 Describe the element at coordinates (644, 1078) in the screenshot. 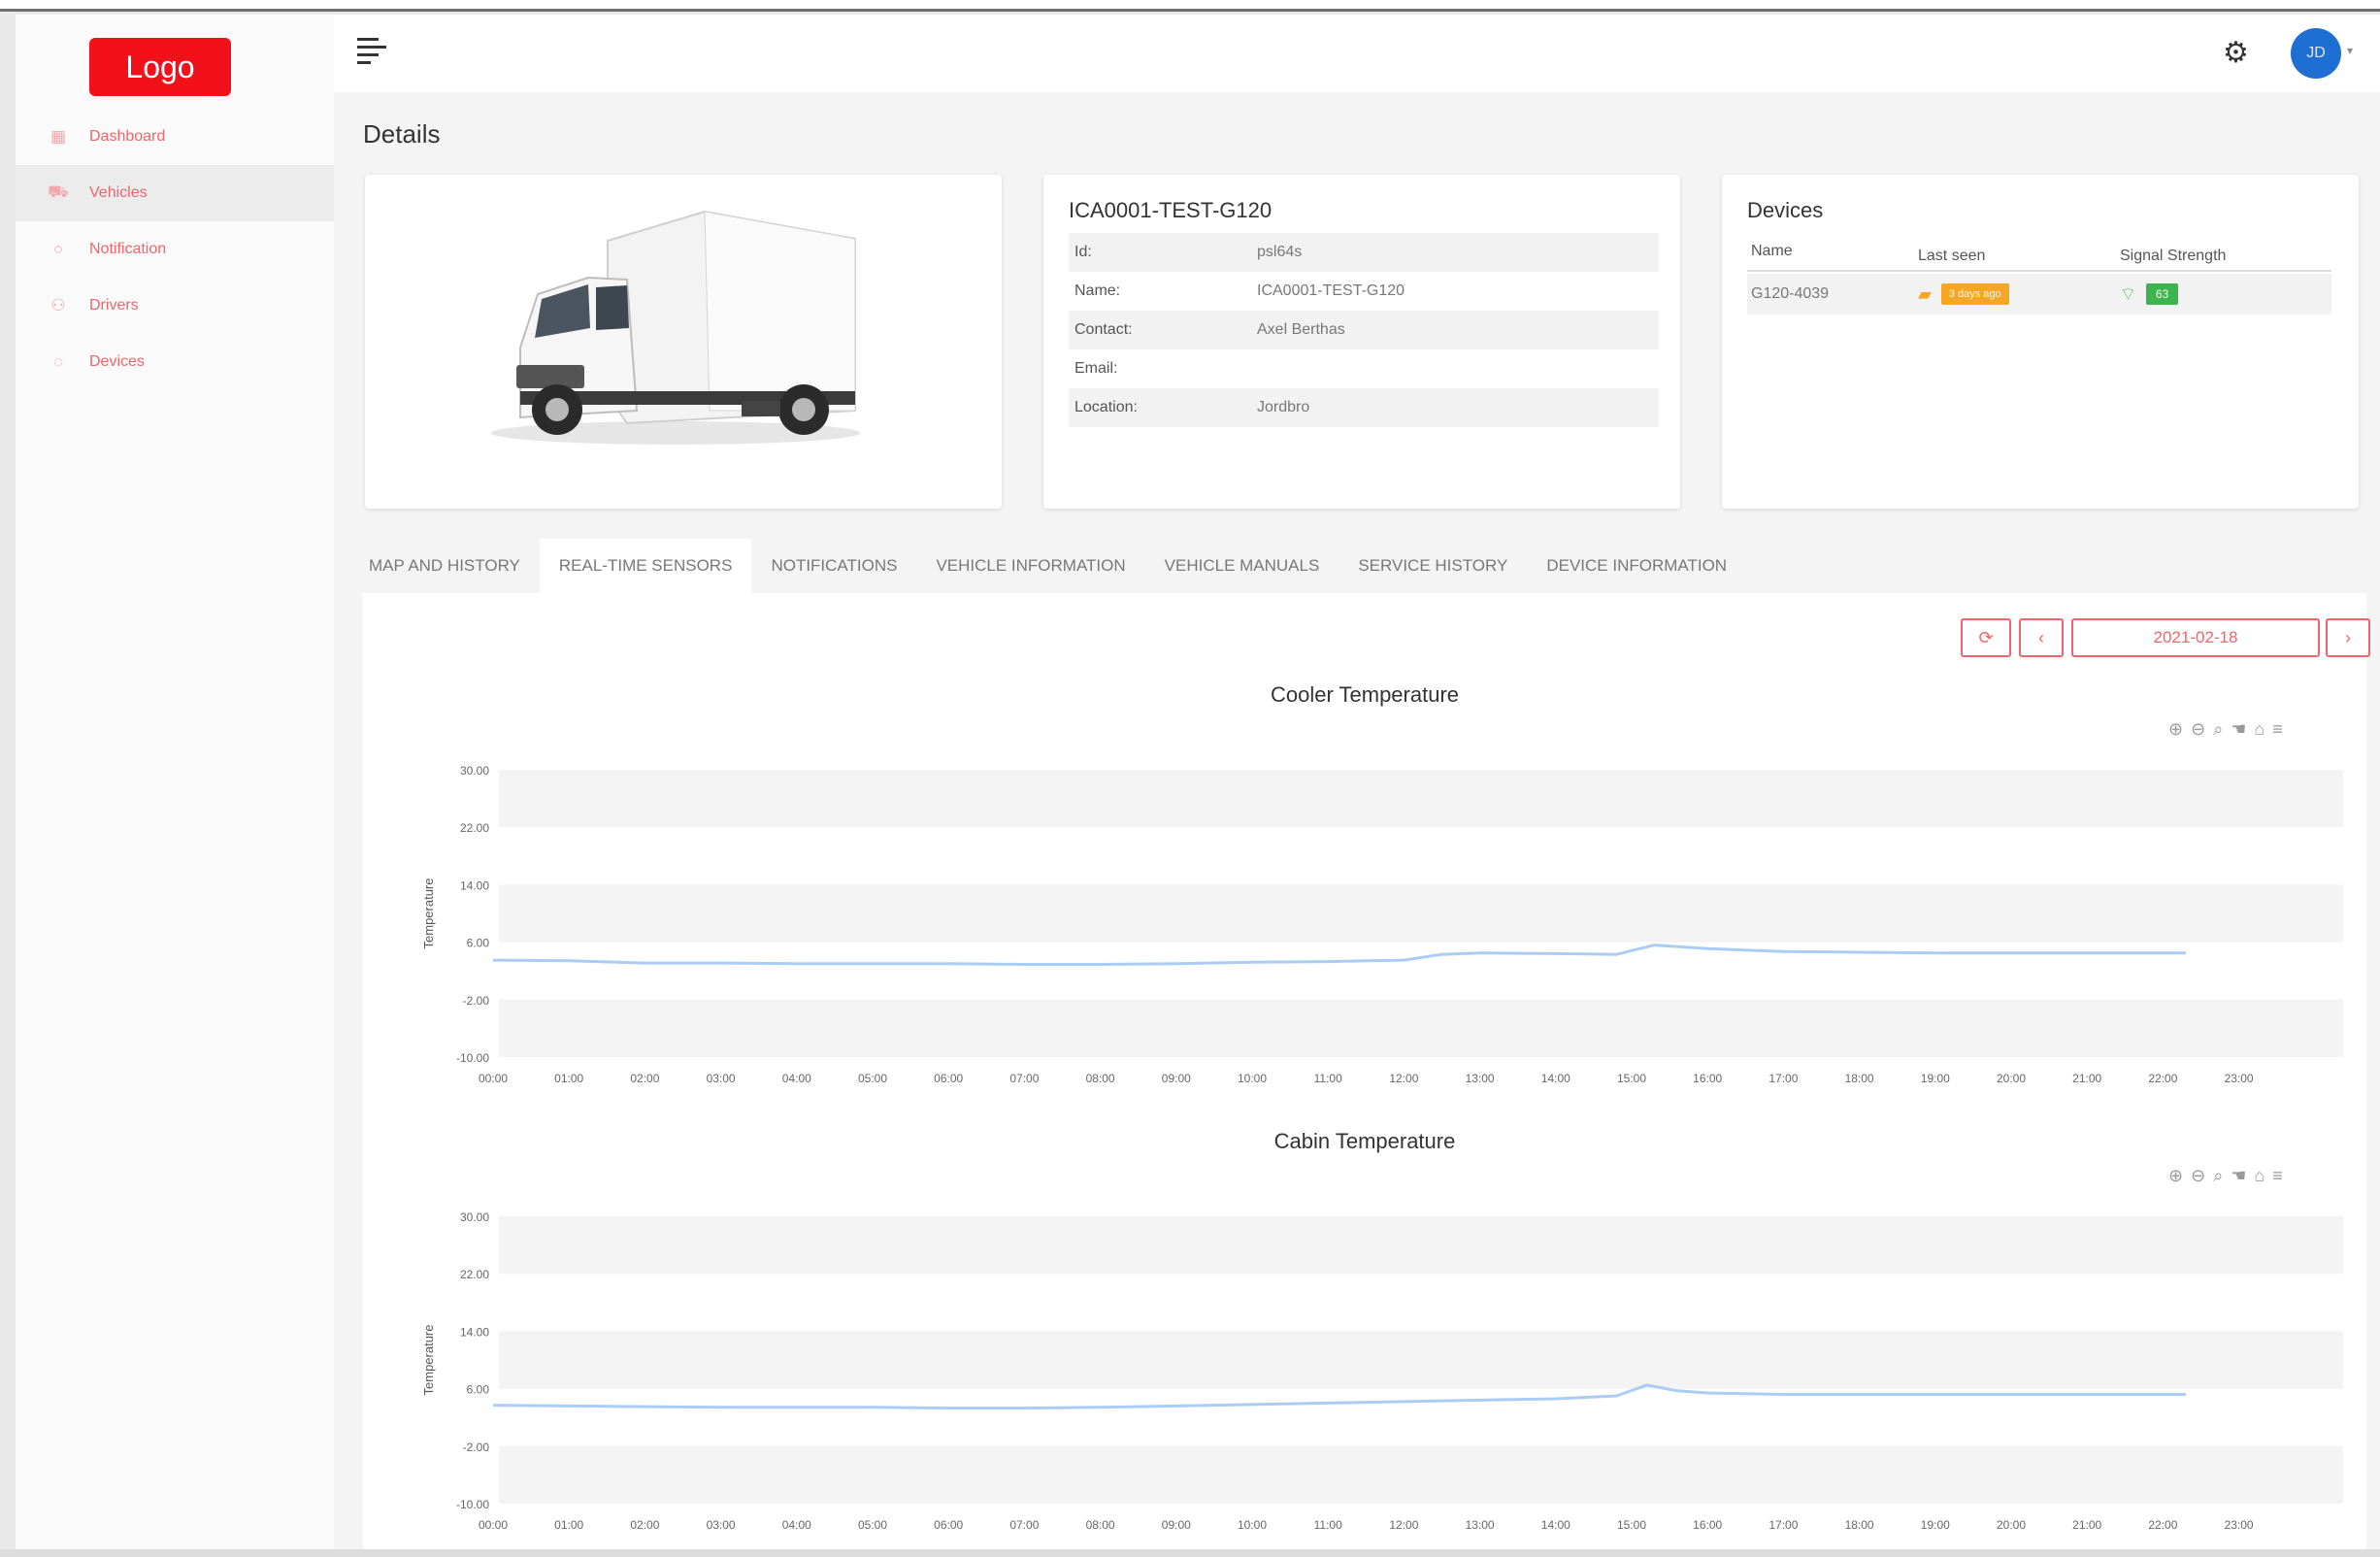

I see `x-tick-label: 02:00` at that location.